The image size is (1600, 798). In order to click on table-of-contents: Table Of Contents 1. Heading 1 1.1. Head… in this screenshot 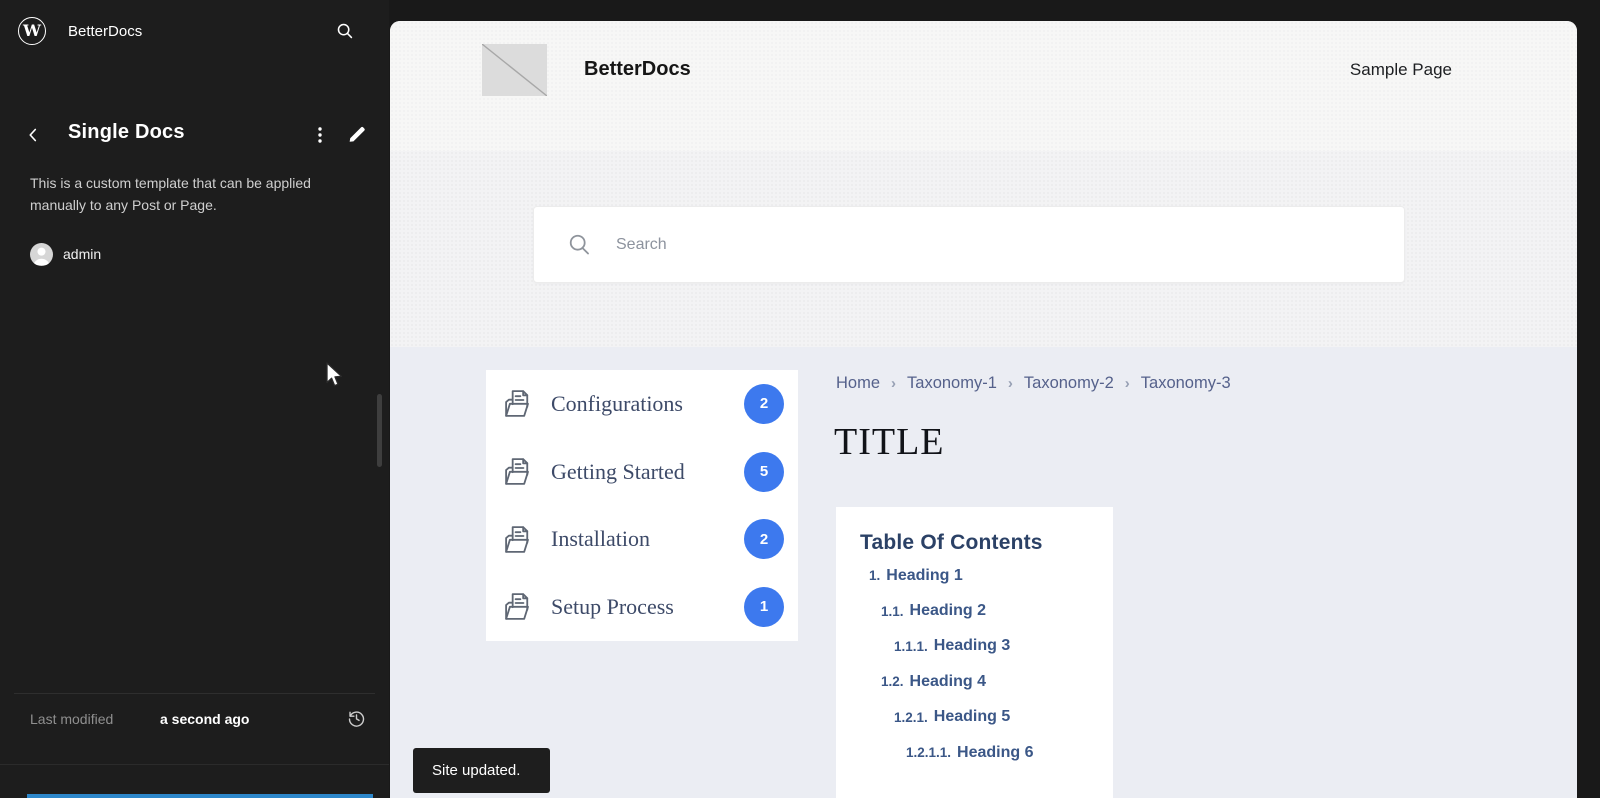, I will do `click(974, 652)`.